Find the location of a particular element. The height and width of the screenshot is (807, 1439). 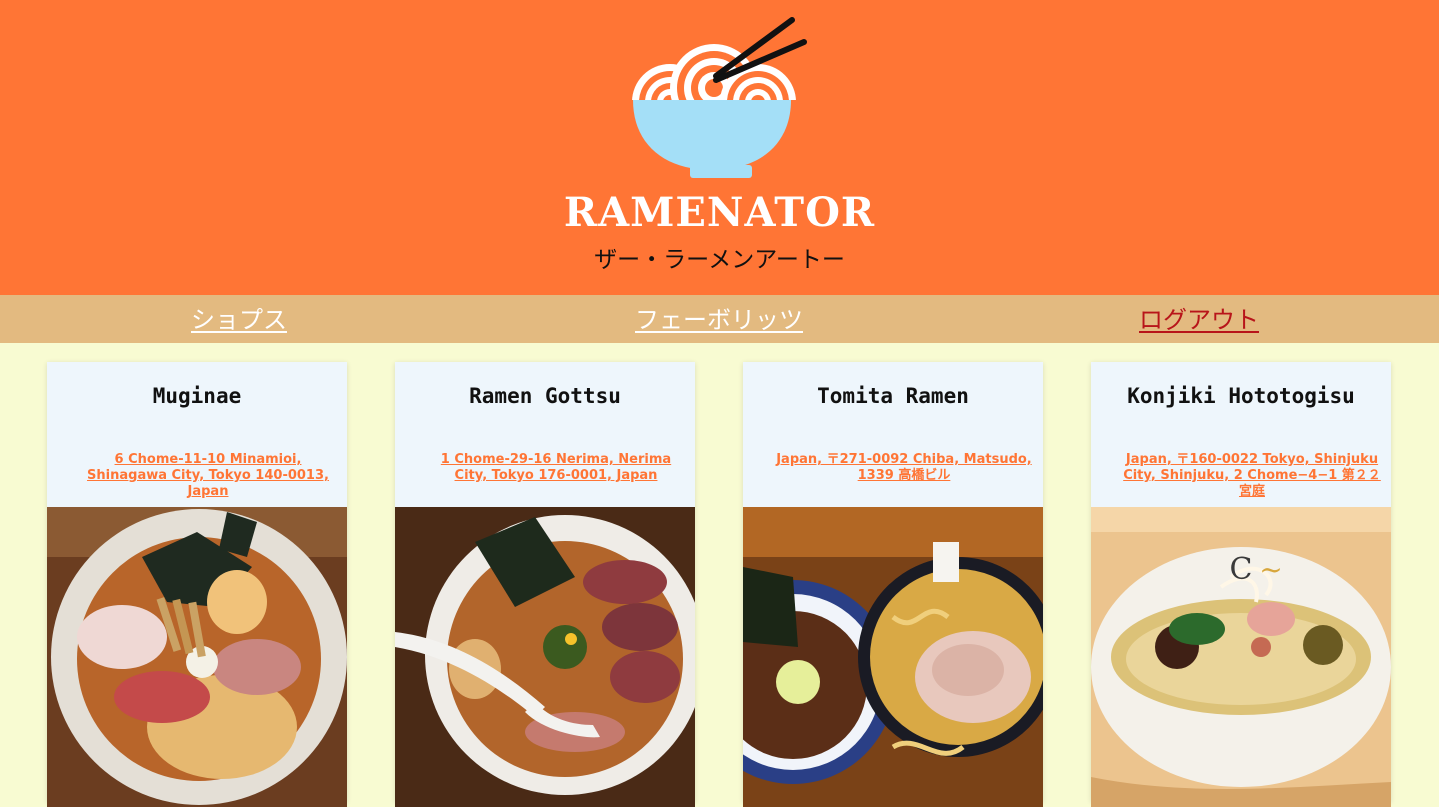

nav-link-favorites: フェーボリッツ is located at coordinates (719, 319).